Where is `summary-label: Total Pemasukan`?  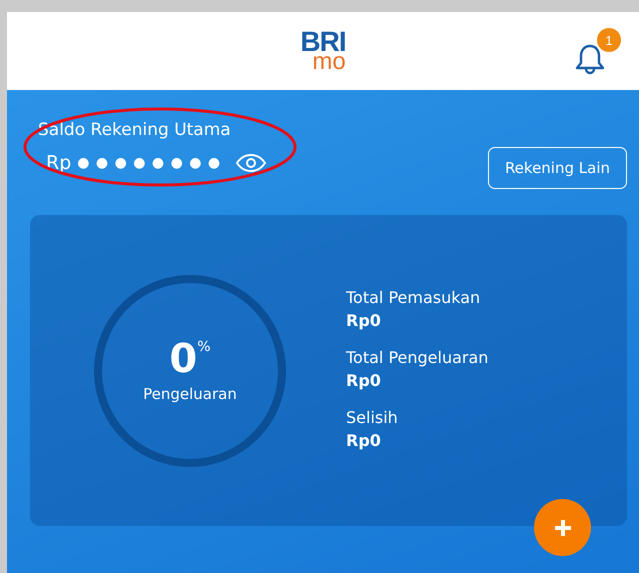
summary-label: Total Pemasukan is located at coordinates (414, 297).